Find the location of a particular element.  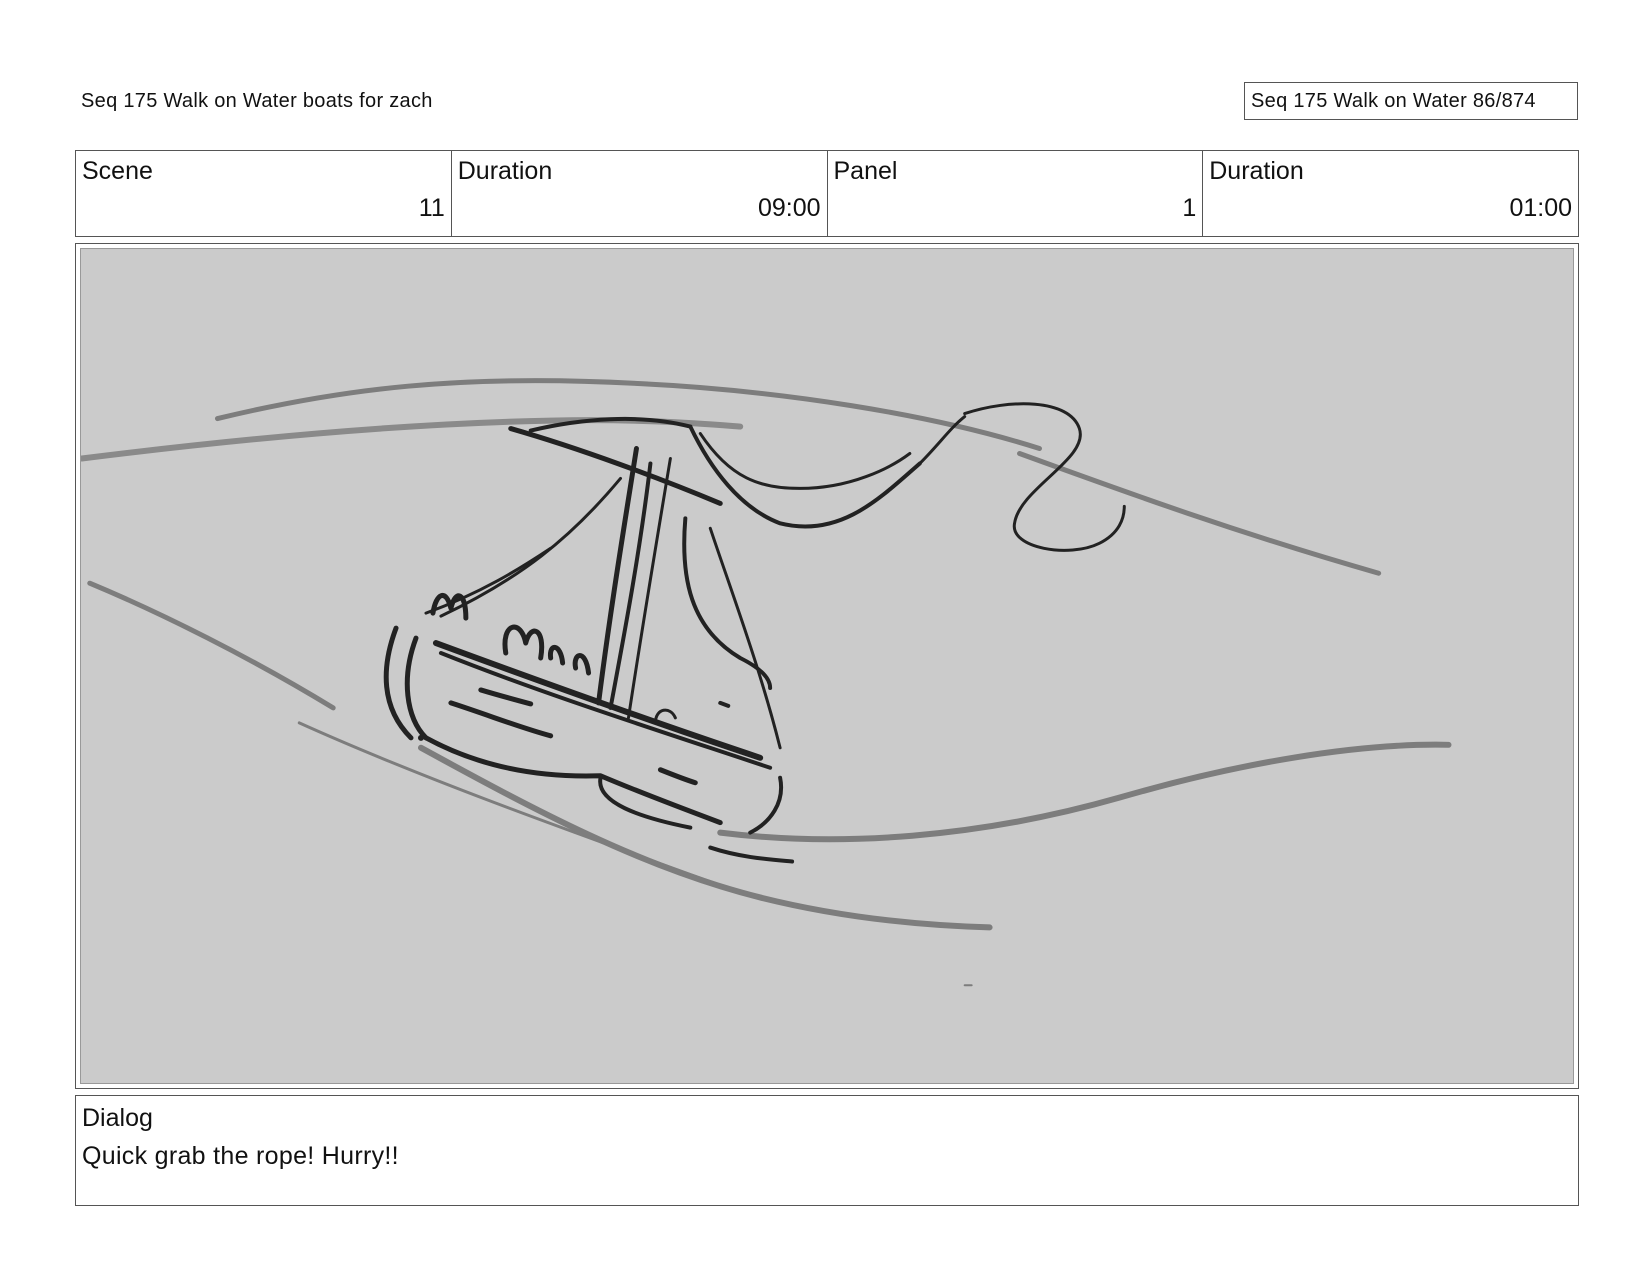

scene-value: 11 is located at coordinates (431, 208).